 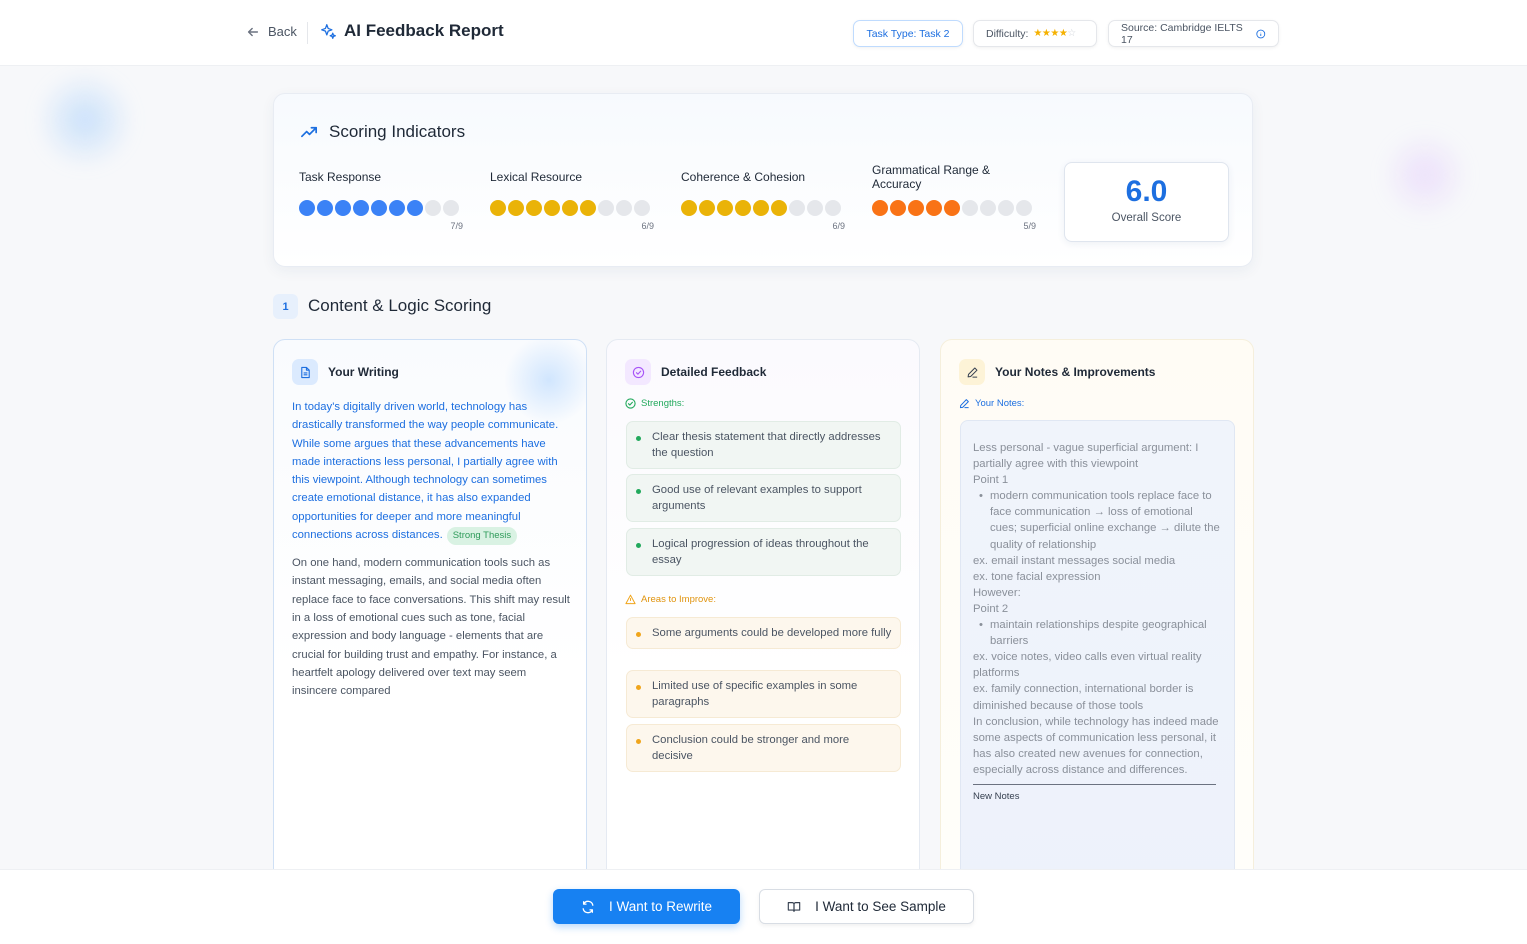 What do you see at coordinates (328, 31) in the screenshot?
I see `sparkle-icon` at bounding box center [328, 31].